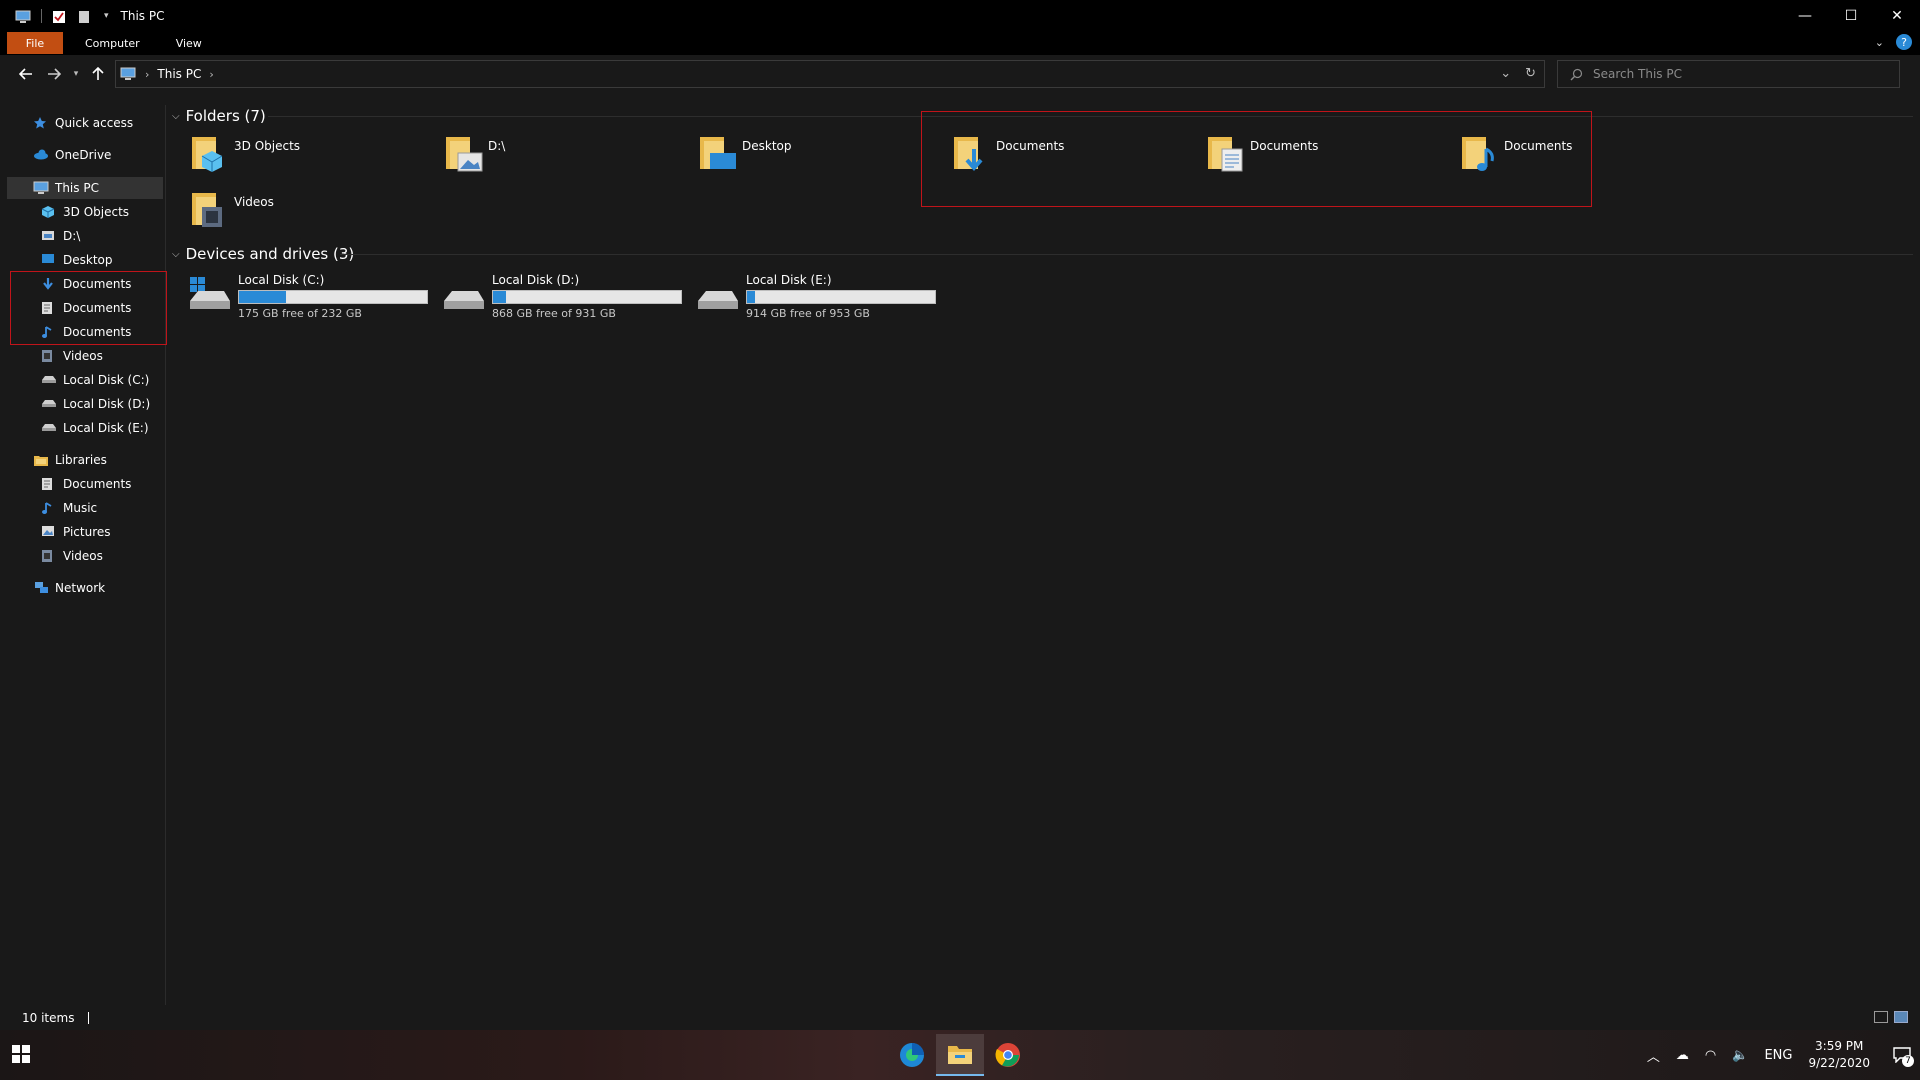 Image resolution: width=1920 pixels, height=1080 pixels. I want to click on sidebar-item-library-videos: Videos, so click(72, 556).